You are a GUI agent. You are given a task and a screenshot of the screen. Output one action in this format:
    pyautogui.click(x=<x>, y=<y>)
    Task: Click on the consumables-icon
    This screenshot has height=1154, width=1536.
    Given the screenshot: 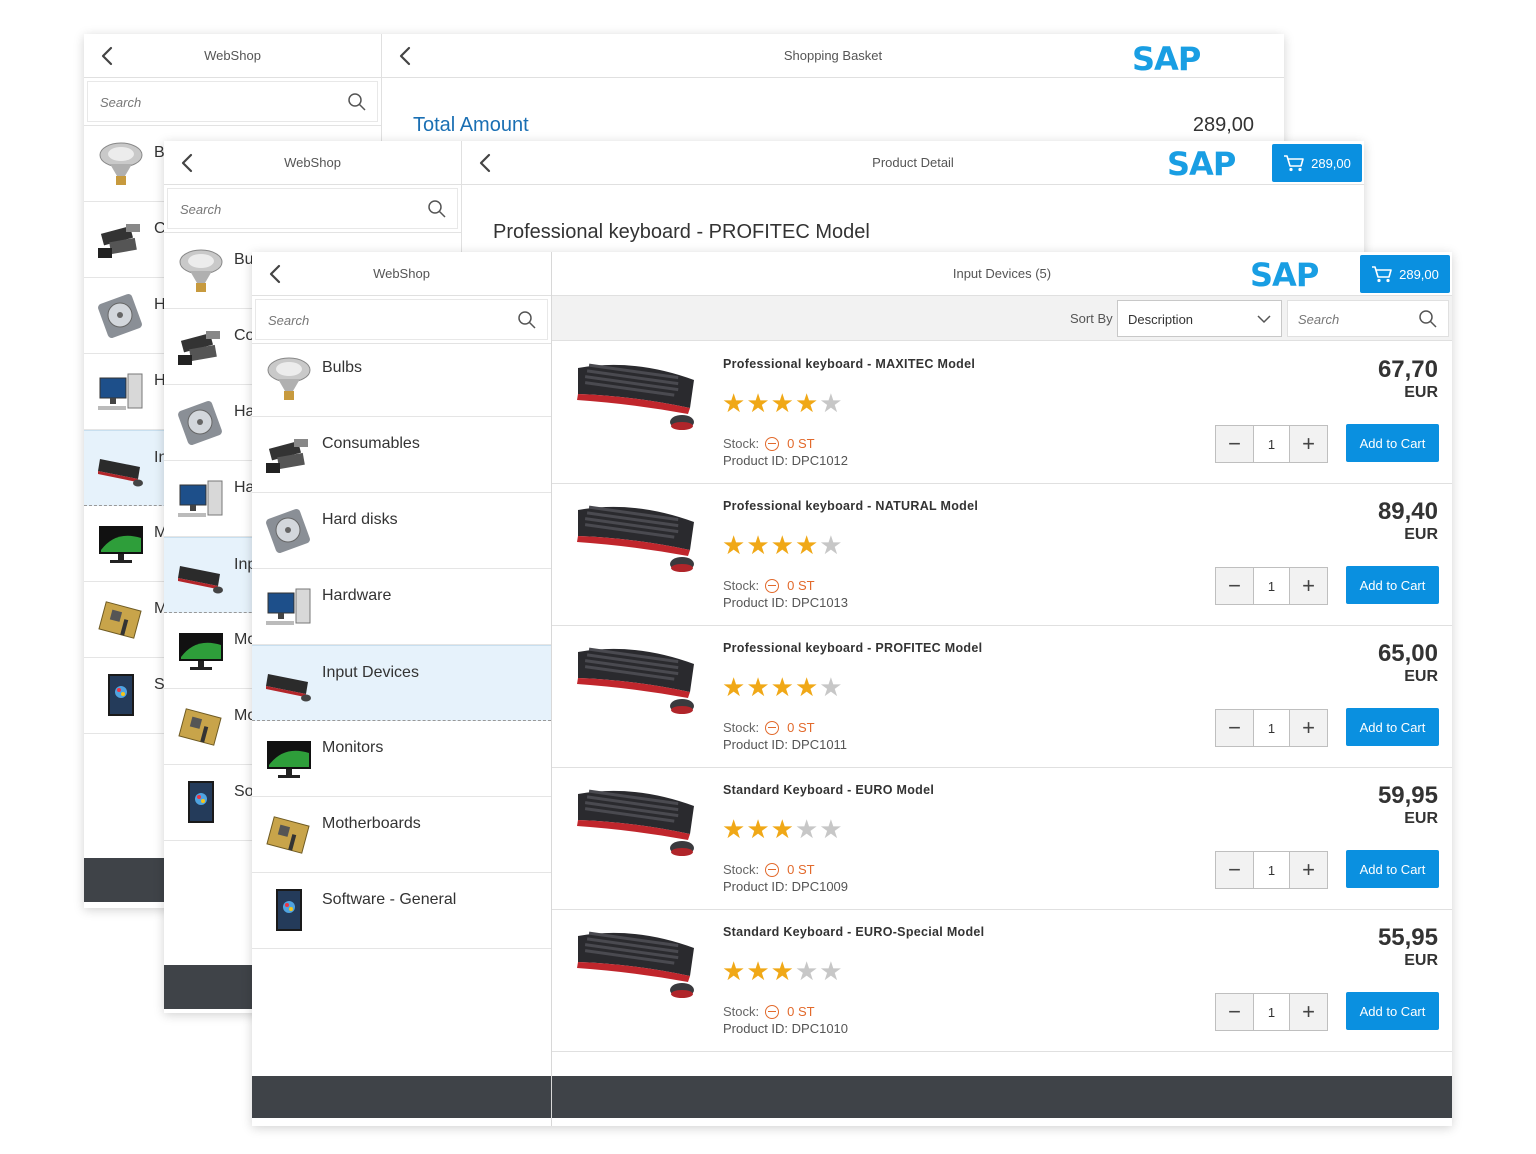 What is the action you would take?
    pyautogui.click(x=289, y=455)
    